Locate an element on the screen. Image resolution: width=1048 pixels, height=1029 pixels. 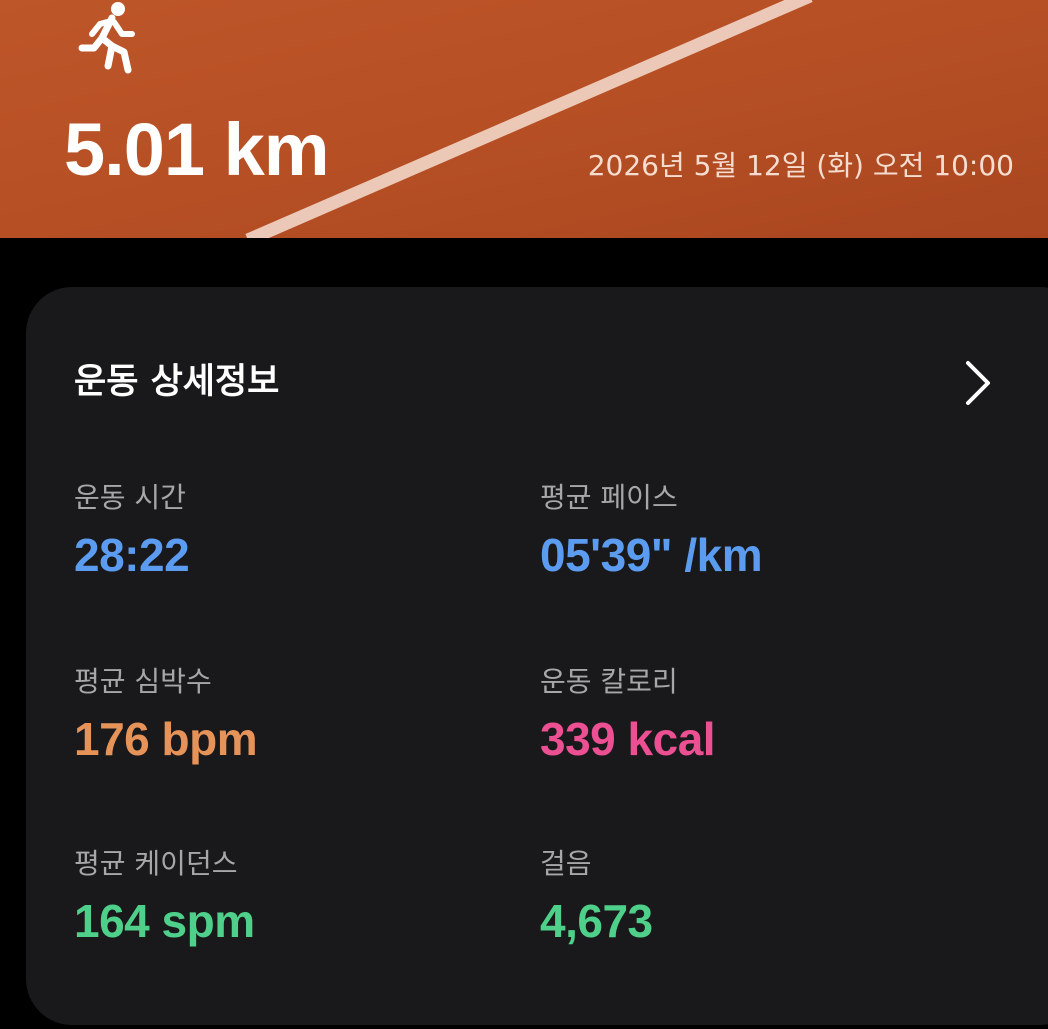
workout-distance: 5.01 km is located at coordinates (197, 149).